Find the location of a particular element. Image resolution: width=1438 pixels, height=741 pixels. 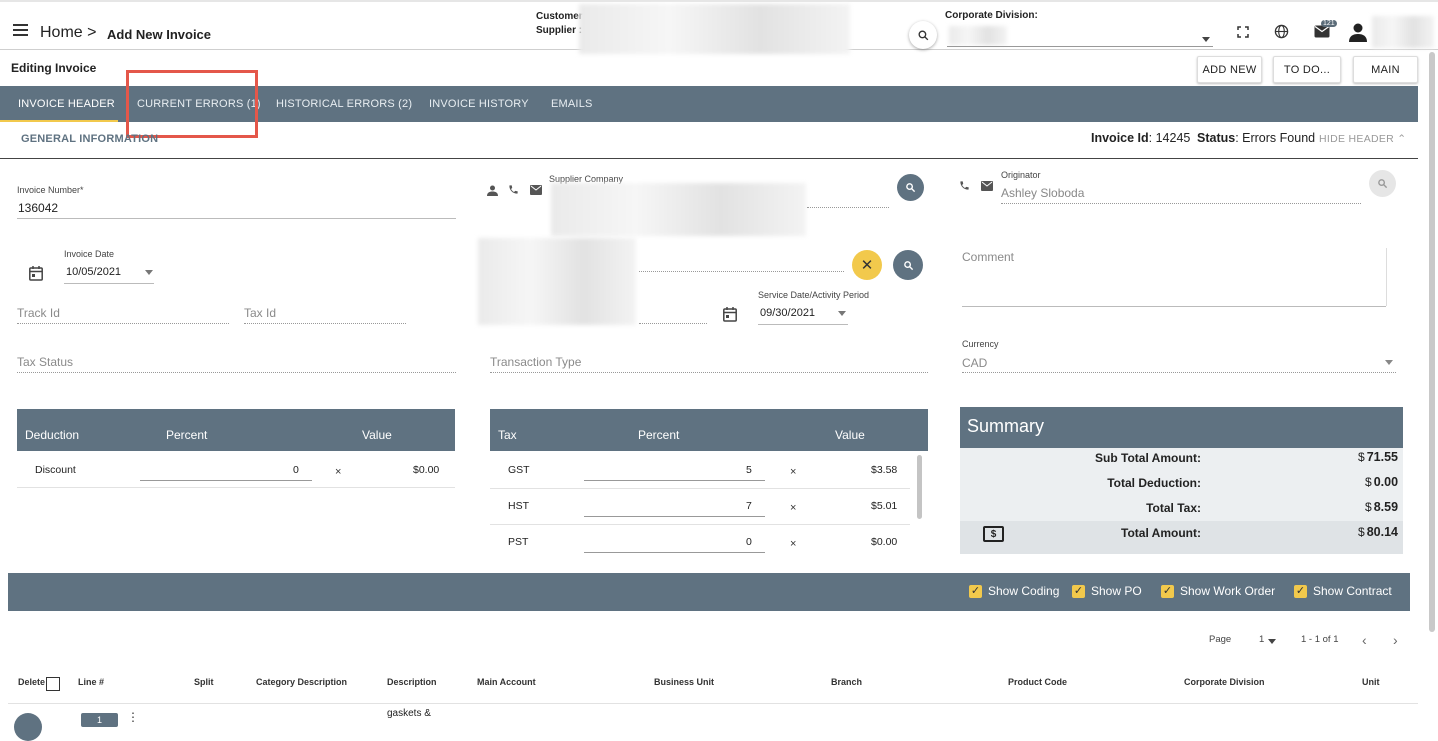

menu-icon is located at coordinates (20, 31).